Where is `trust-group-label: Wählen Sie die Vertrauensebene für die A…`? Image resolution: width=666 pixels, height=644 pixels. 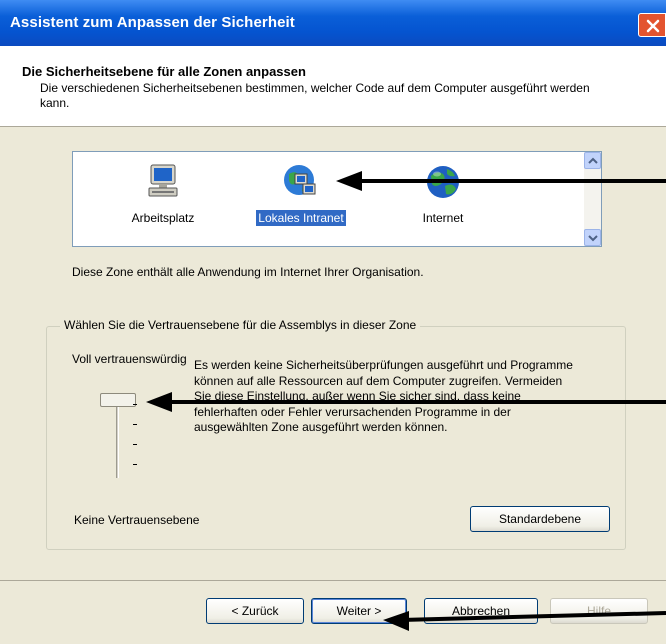 trust-group-label: Wählen Sie die Vertrauensebene für die A… is located at coordinates (240, 325).